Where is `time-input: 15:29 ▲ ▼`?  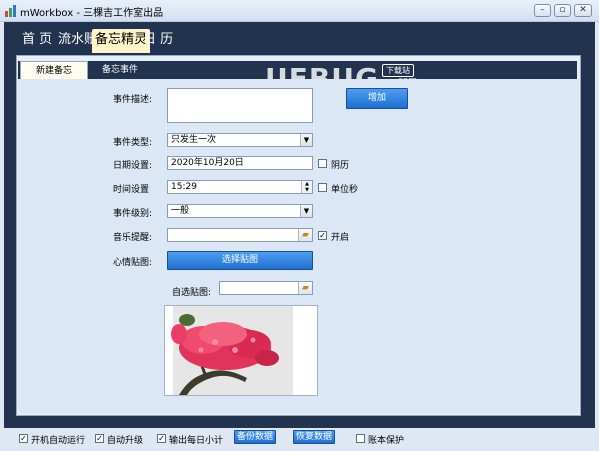 time-input: 15:29 ▲ ▼ is located at coordinates (240, 187).